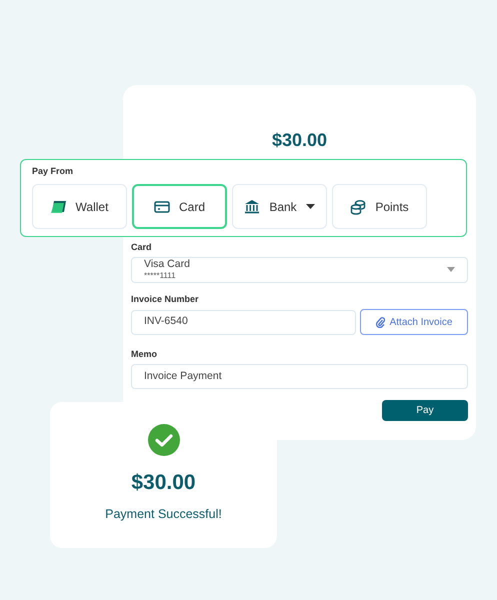 The height and width of the screenshot is (600, 497). I want to click on success-message: Payment Successful!, so click(163, 514).